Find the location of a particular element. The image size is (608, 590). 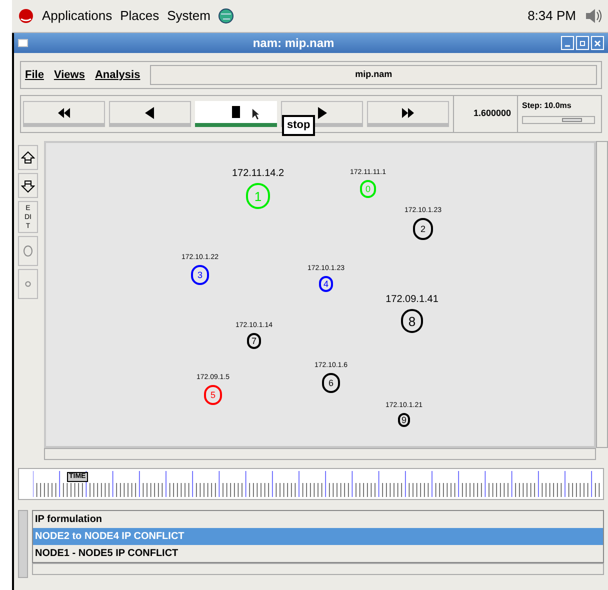

vertical-scrollbar is located at coordinates (602, 294).